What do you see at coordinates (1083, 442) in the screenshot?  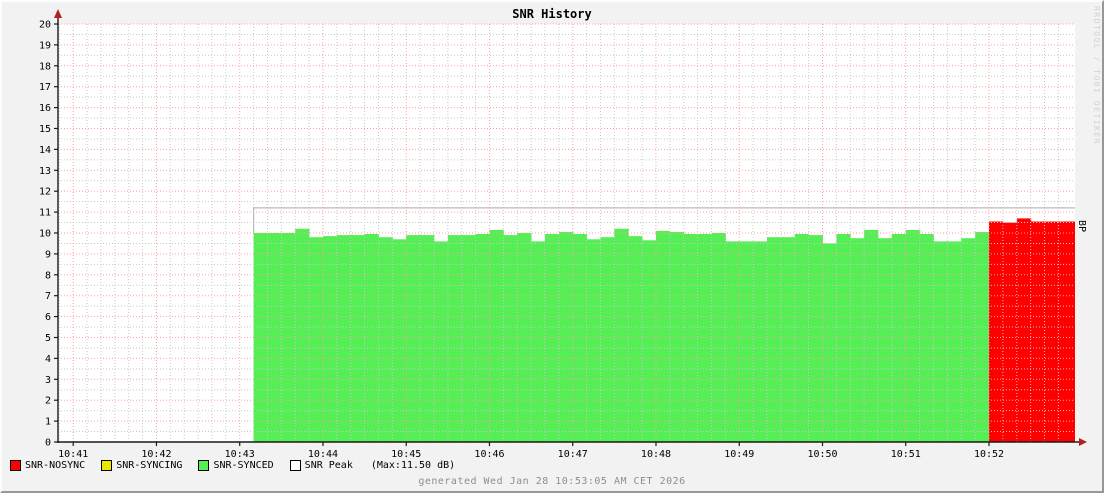 I see `x-axis-arrow-icon` at bounding box center [1083, 442].